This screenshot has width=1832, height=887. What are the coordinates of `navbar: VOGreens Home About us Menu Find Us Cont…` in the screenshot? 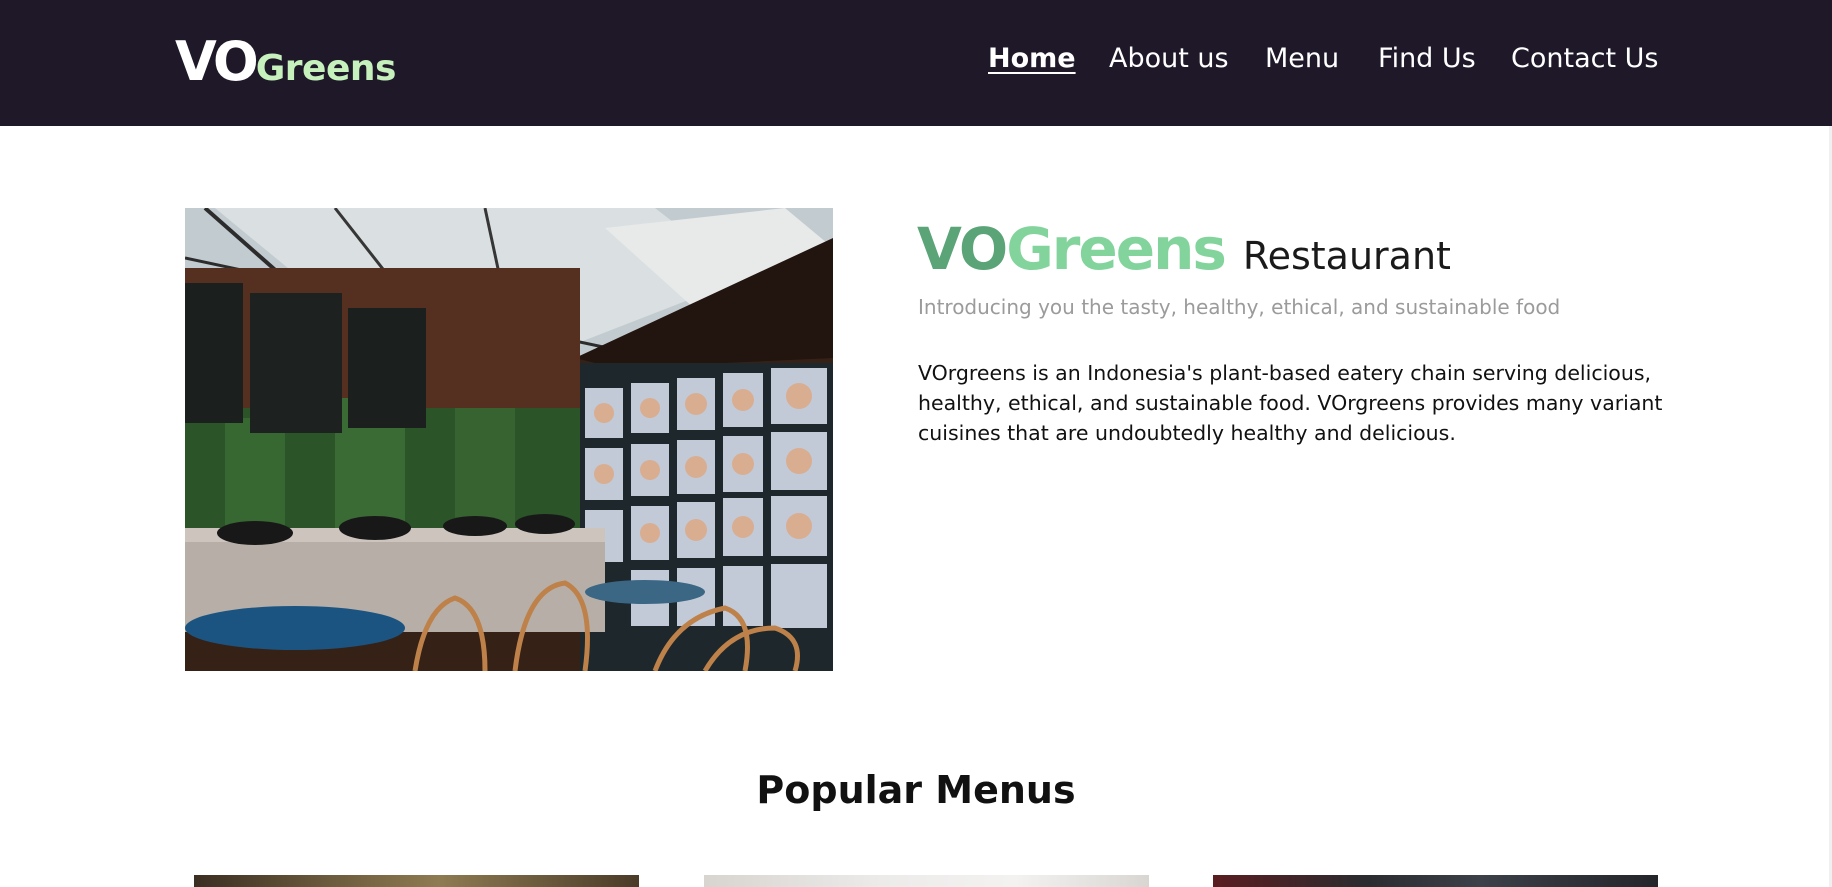 It's located at (916, 63).